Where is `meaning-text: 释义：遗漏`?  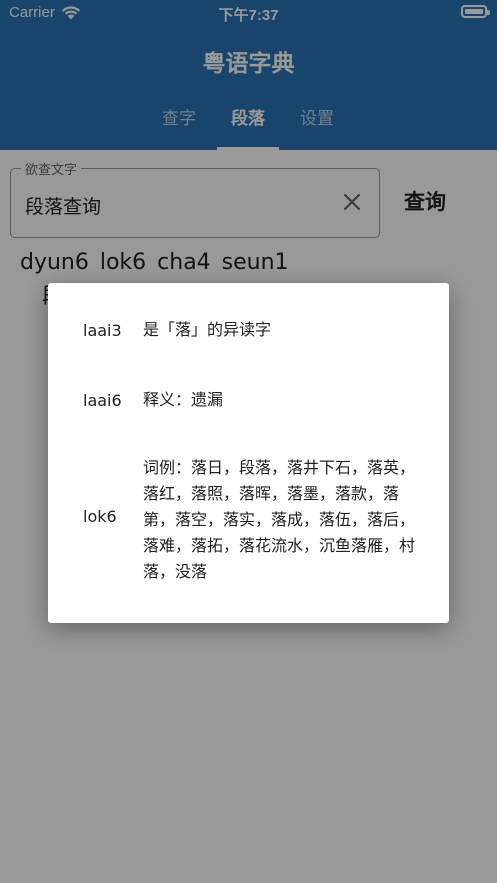
meaning-text: 释义：遗漏 is located at coordinates (183, 399).